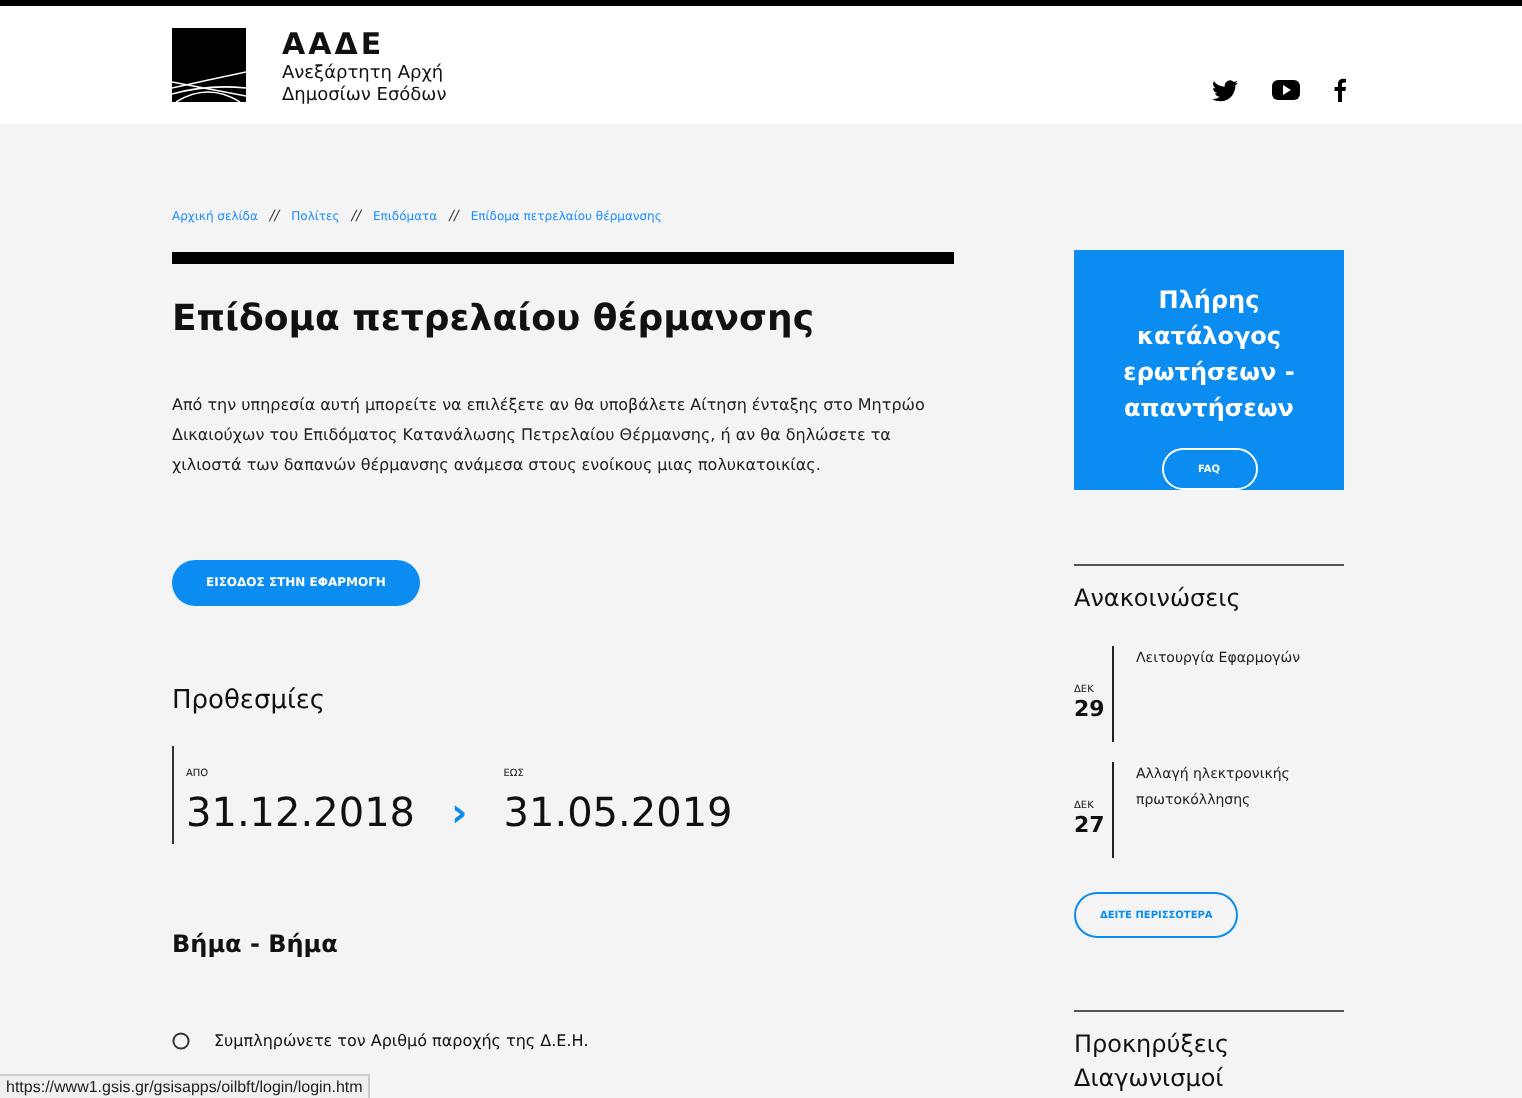 This screenshot has height=1098, width=1522. What do you see at coordinates (364, 97) in the screenshot?
I see `logo-subtitle: Δημοσίων Εσόδων` at bounding box center [364, 97].